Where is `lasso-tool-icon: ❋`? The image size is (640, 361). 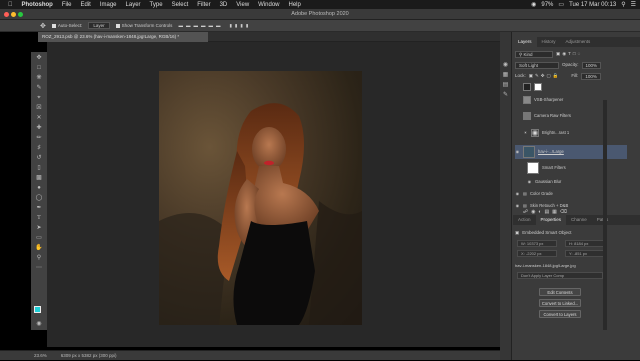 lasso-tool-icon: ❋ is located at coordinates (39, 77).